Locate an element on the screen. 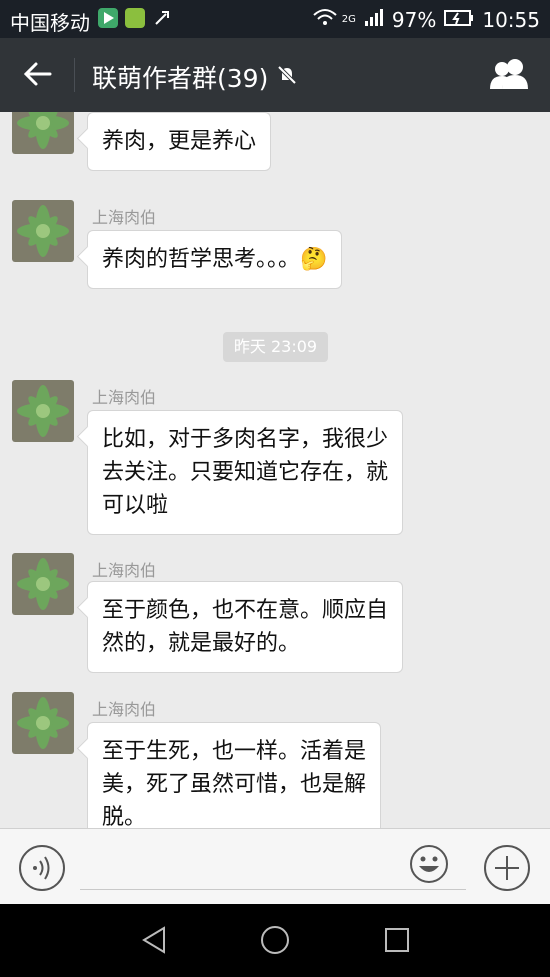 Image resolution: width=550 pixels, height=977 pixels. message-line: 美，死了虽然可惜，也是解 is located at coordinates (234, 784).